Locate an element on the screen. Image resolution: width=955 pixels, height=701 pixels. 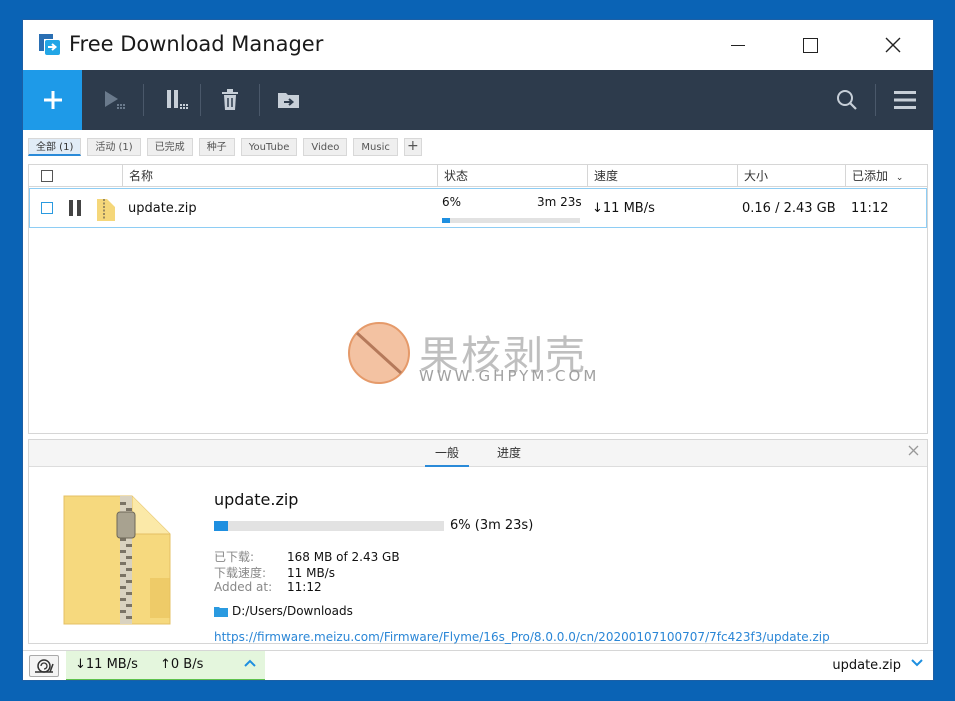
main-menu-button is located at coordinates (904, 100).